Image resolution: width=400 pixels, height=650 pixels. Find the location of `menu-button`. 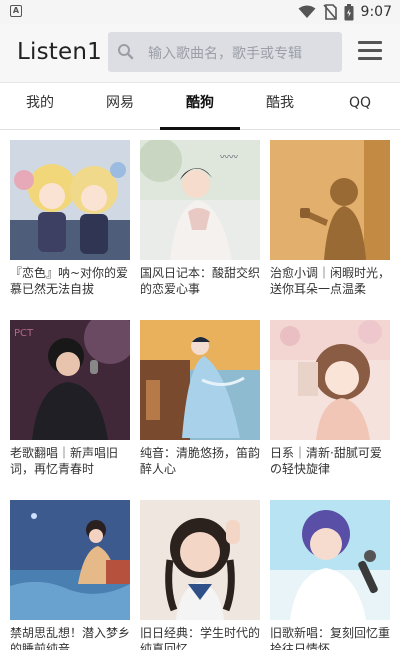

menu-button is located at coordinates (370, 51).